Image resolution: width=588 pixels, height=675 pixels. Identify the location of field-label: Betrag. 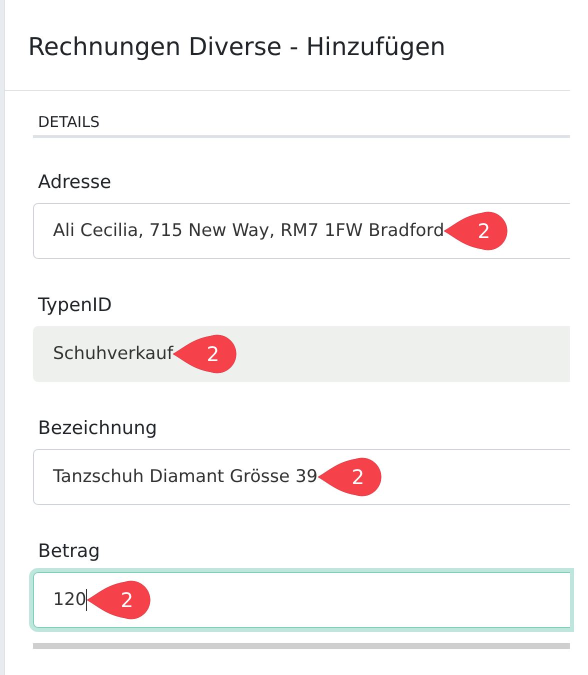
(69, 551).